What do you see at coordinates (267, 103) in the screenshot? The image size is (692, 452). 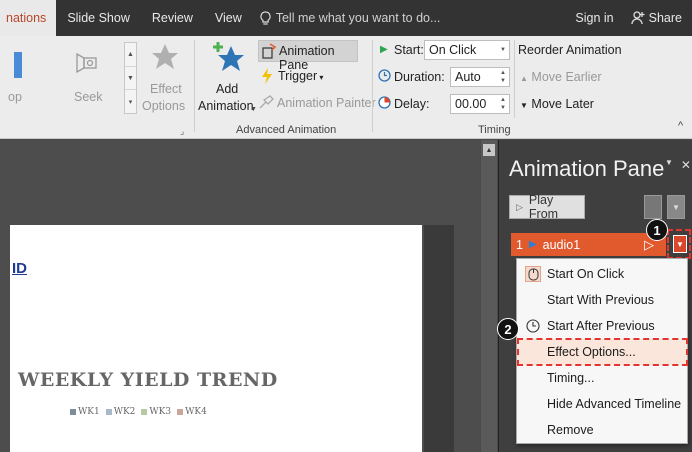 I see `animation-painter-icon` at bounding box center [267, 103].